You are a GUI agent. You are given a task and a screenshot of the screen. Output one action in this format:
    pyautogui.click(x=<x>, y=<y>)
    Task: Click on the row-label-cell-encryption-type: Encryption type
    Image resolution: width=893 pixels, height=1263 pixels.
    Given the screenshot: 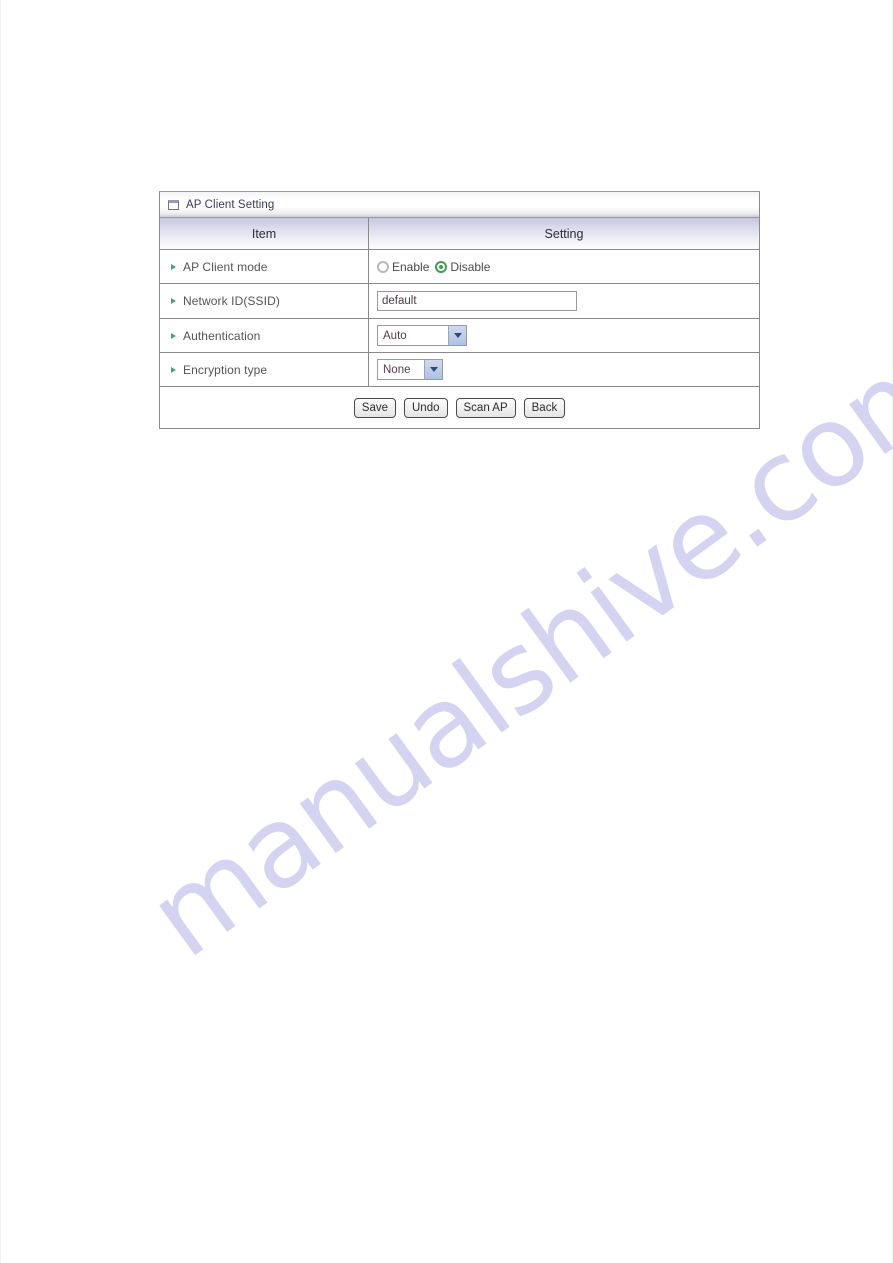 What is the action you would take?
    pyautogui.click(x=264, y=369)
    